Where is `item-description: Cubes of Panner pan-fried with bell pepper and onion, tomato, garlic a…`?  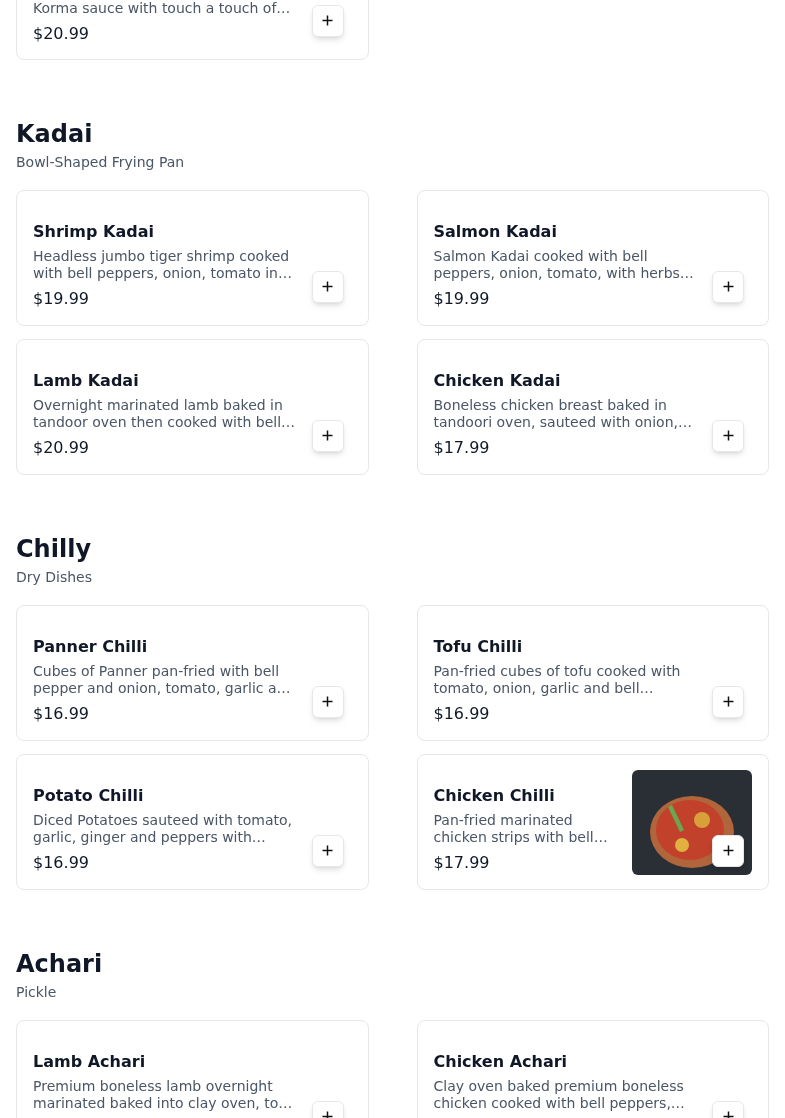
item-description: Cubes of Panner pan-fried with bell pepper and onion, tomato, garlic a… is located at coordinates (162, 680).